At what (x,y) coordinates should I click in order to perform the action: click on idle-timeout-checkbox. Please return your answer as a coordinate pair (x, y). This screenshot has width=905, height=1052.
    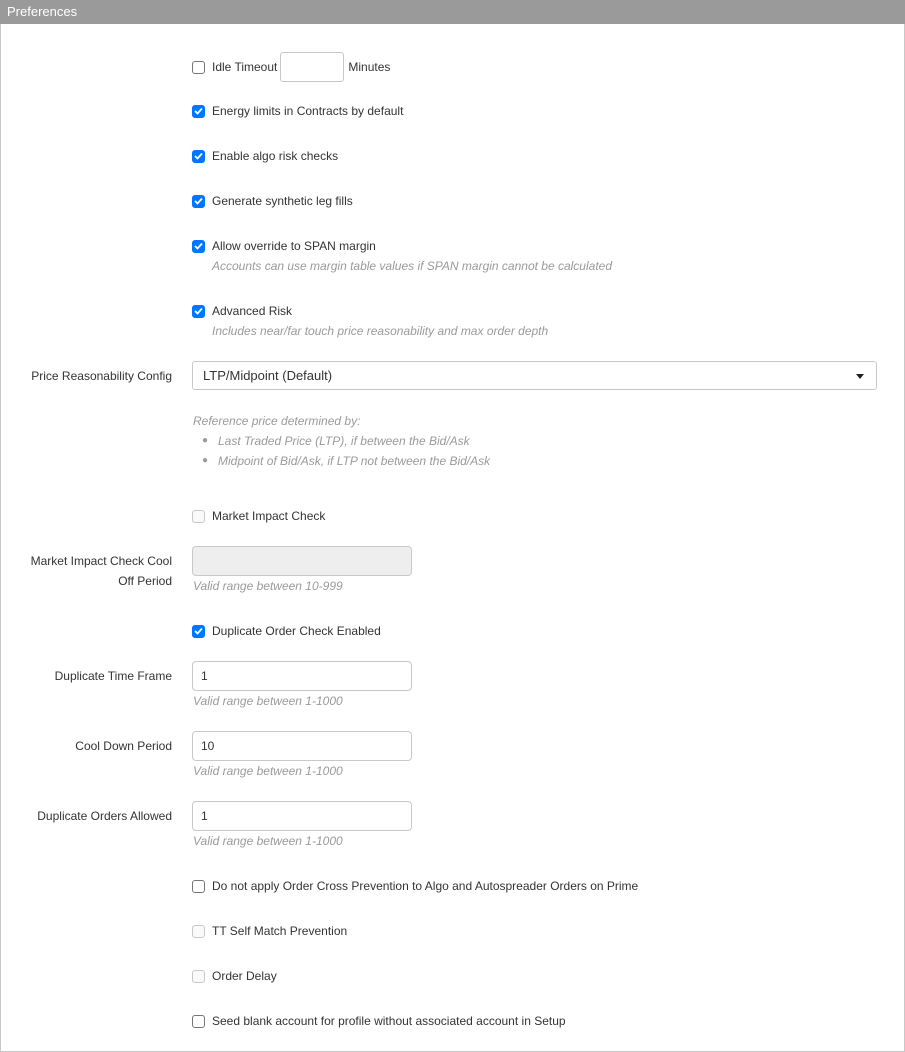
    Looking at the image, I should click on (198, 67).